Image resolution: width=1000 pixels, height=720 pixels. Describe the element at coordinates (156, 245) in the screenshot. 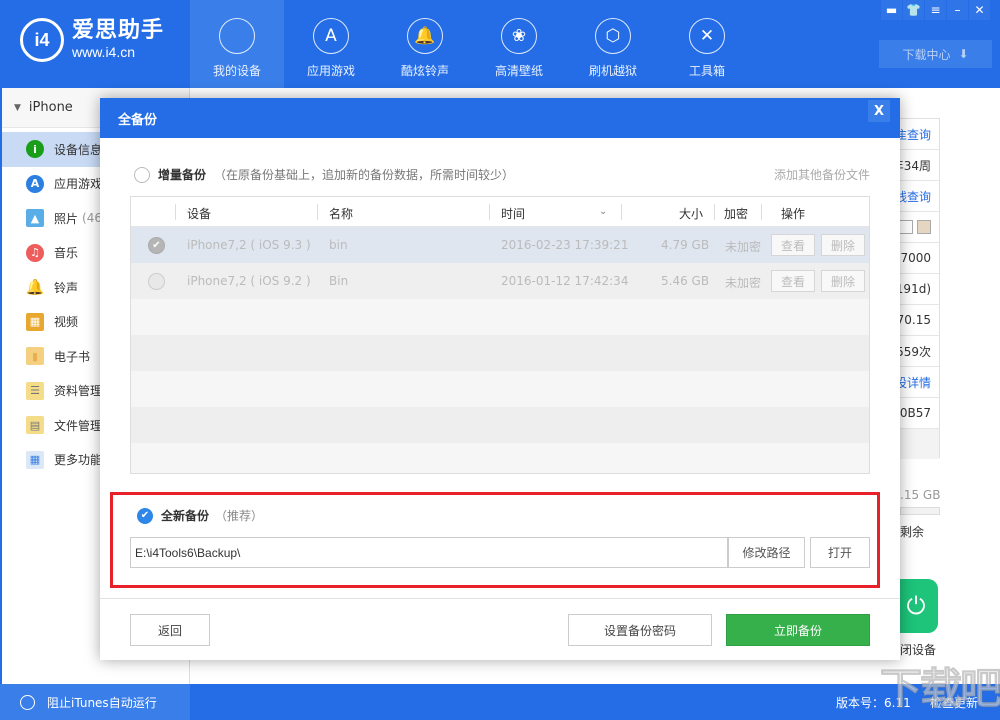

I see `row-check-icon: ✔` at that location.